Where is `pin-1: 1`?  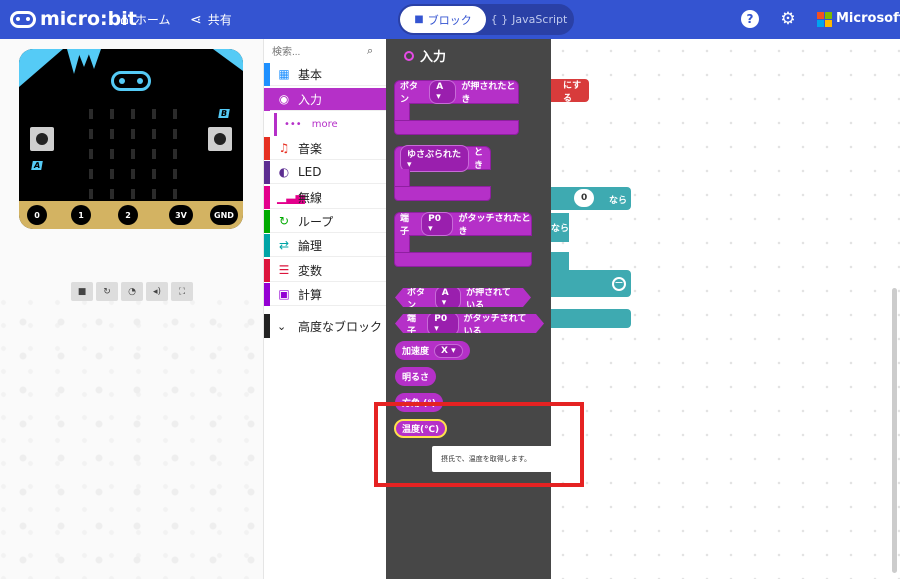 pin-1: 1 is located at coordinates (81, 215).